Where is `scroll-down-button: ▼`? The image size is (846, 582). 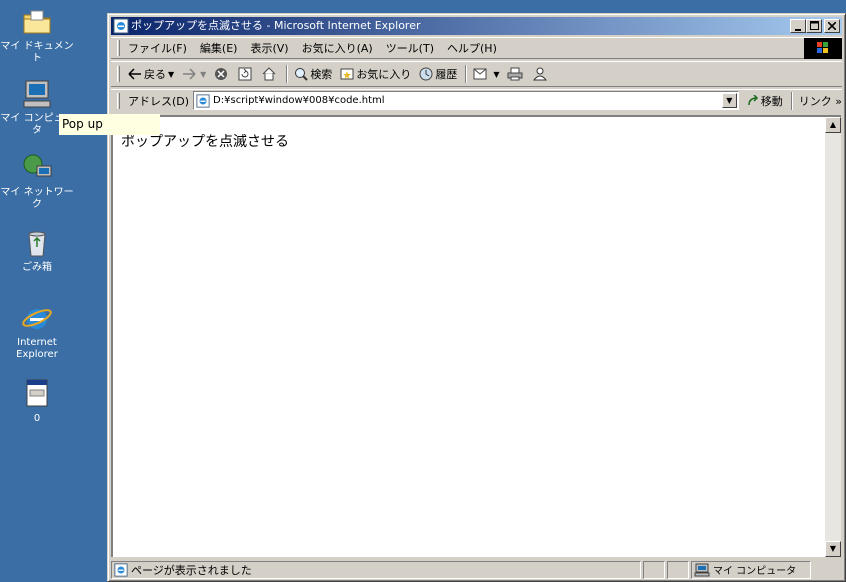 scroll-down-button: ▼ is located at coordinates (833, 549).